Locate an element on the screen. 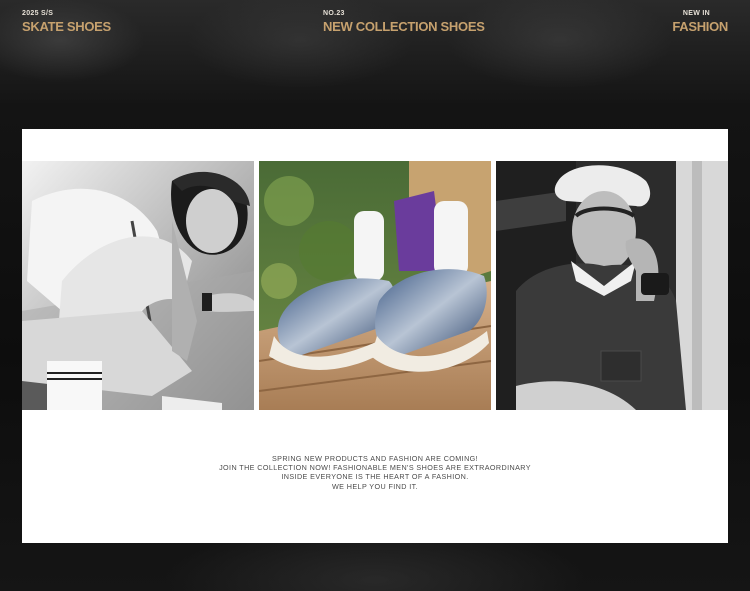 This screenshot has height=591, width=750. fashion-title: FASHION is located at coordinates (700, 26).